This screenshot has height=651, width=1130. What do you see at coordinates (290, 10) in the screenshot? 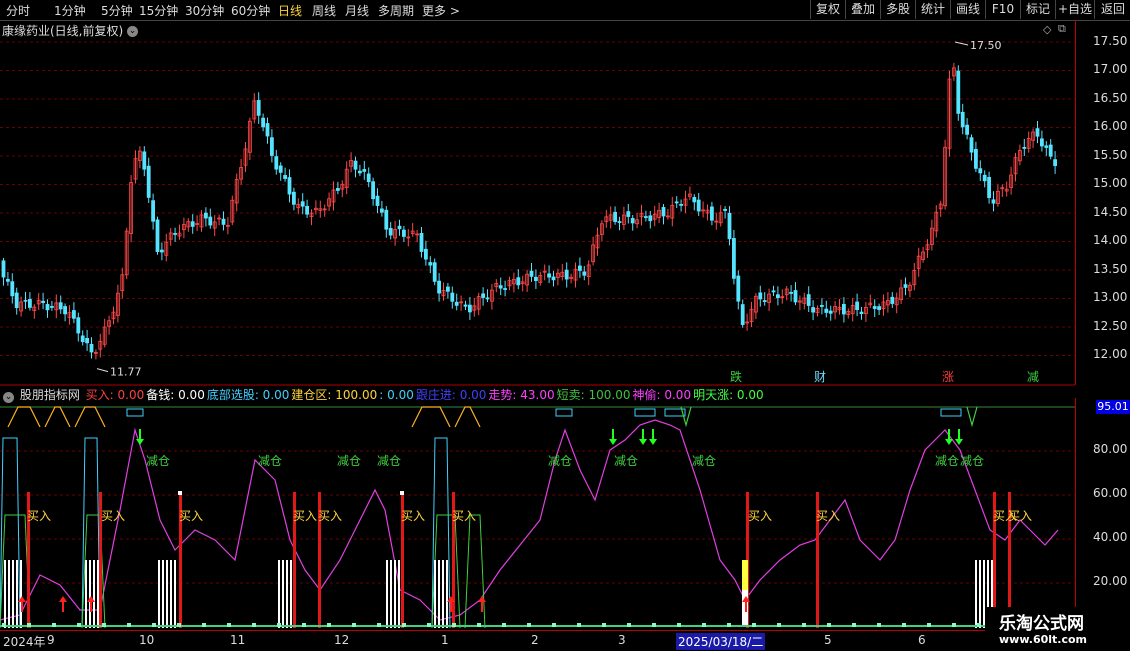
I see `tab-daily: 日线` at bounding box center [290, 10].